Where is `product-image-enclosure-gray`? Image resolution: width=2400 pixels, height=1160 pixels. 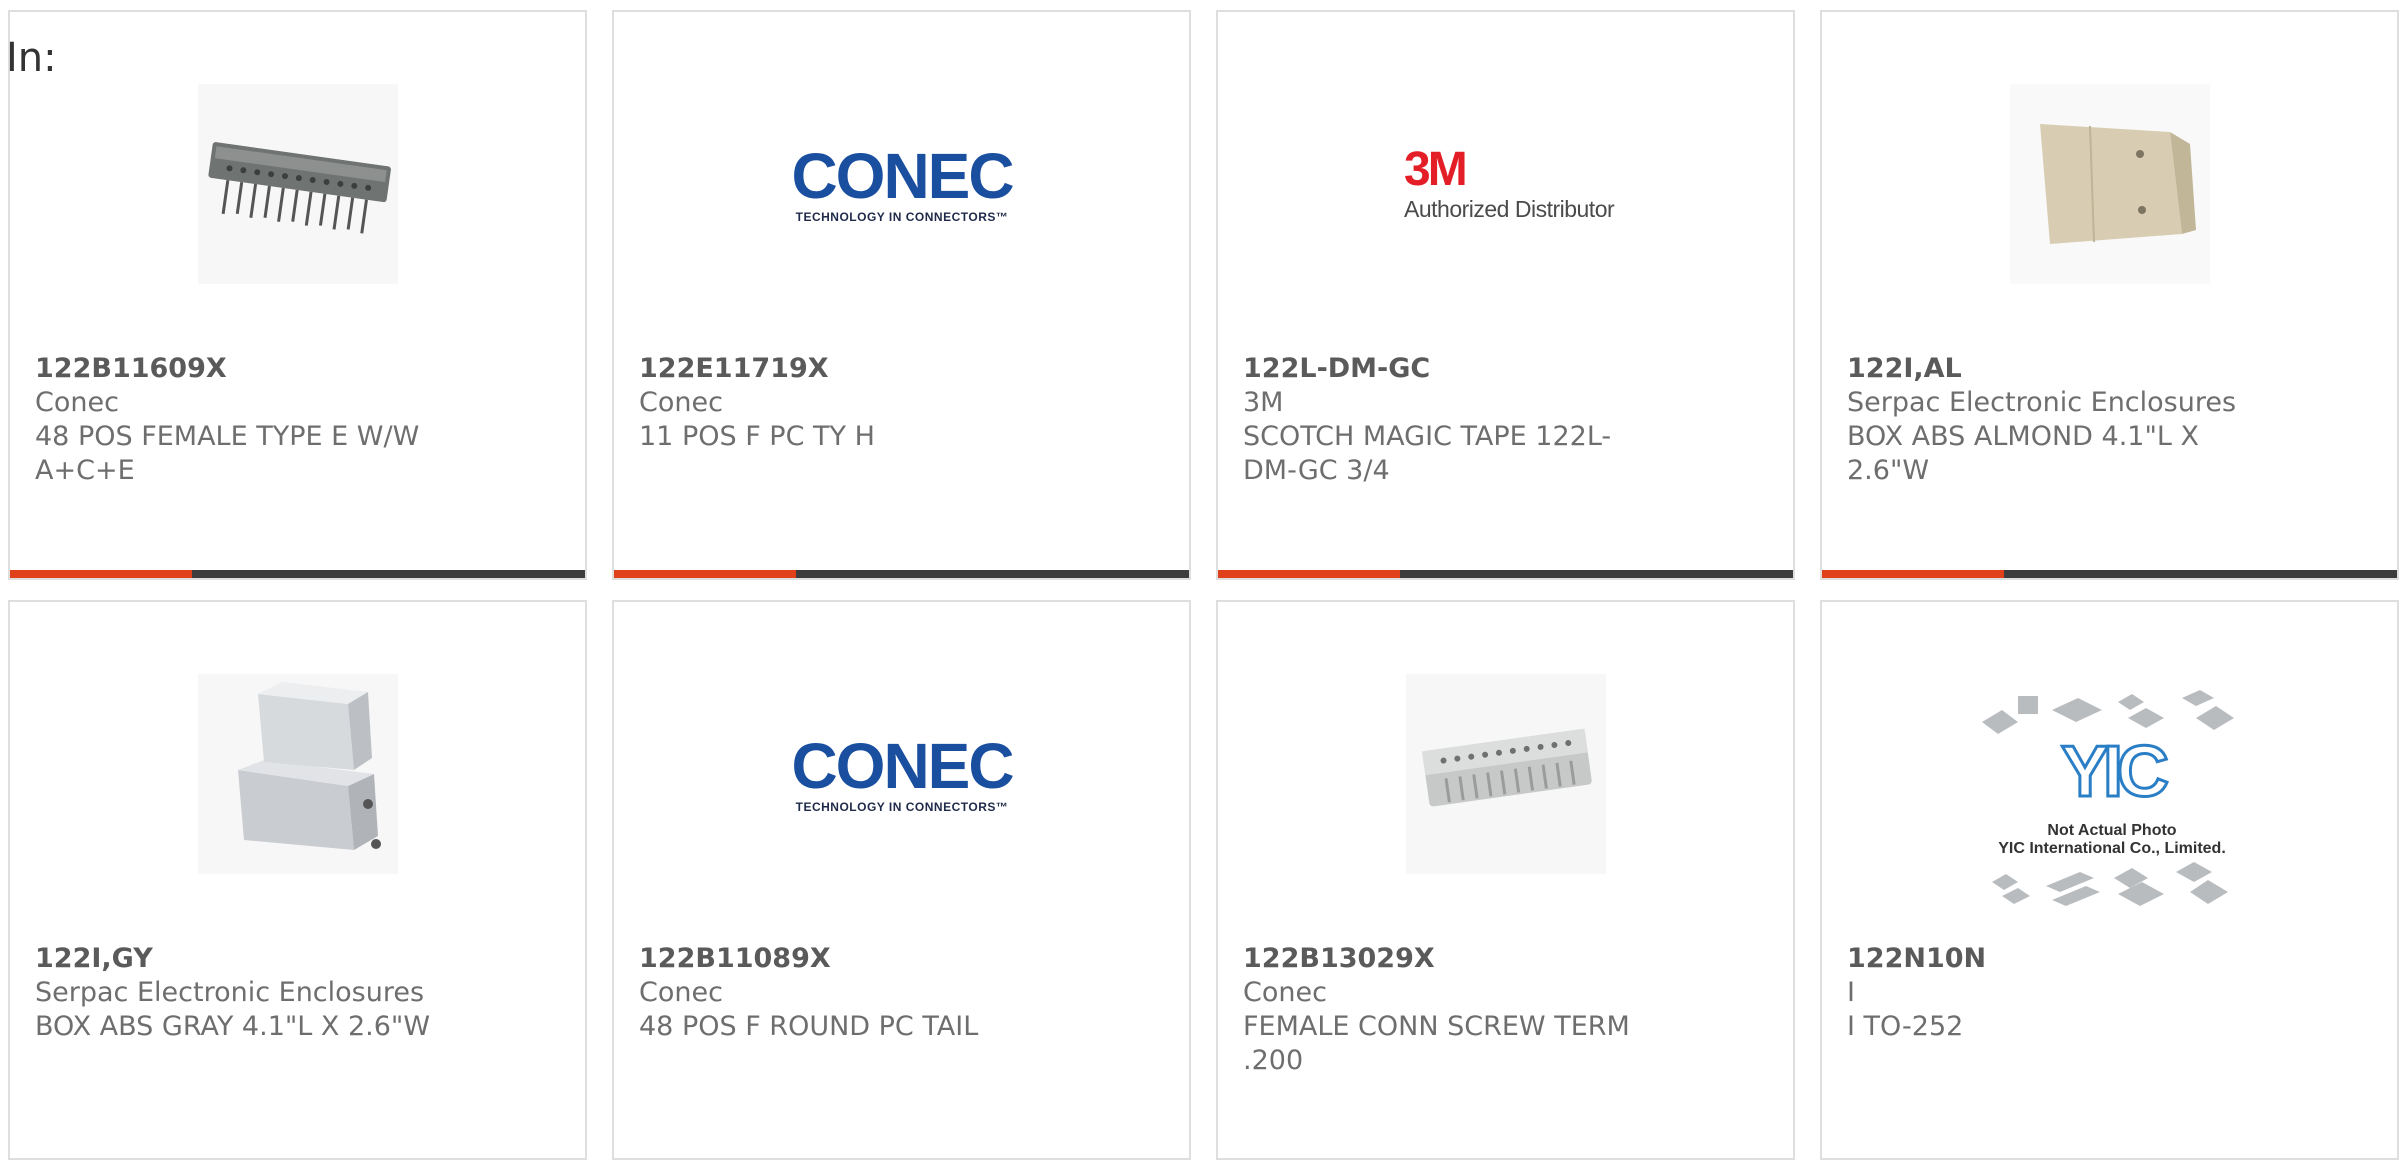
product-image-enclosure-gray is located at coordinates (298, 774).